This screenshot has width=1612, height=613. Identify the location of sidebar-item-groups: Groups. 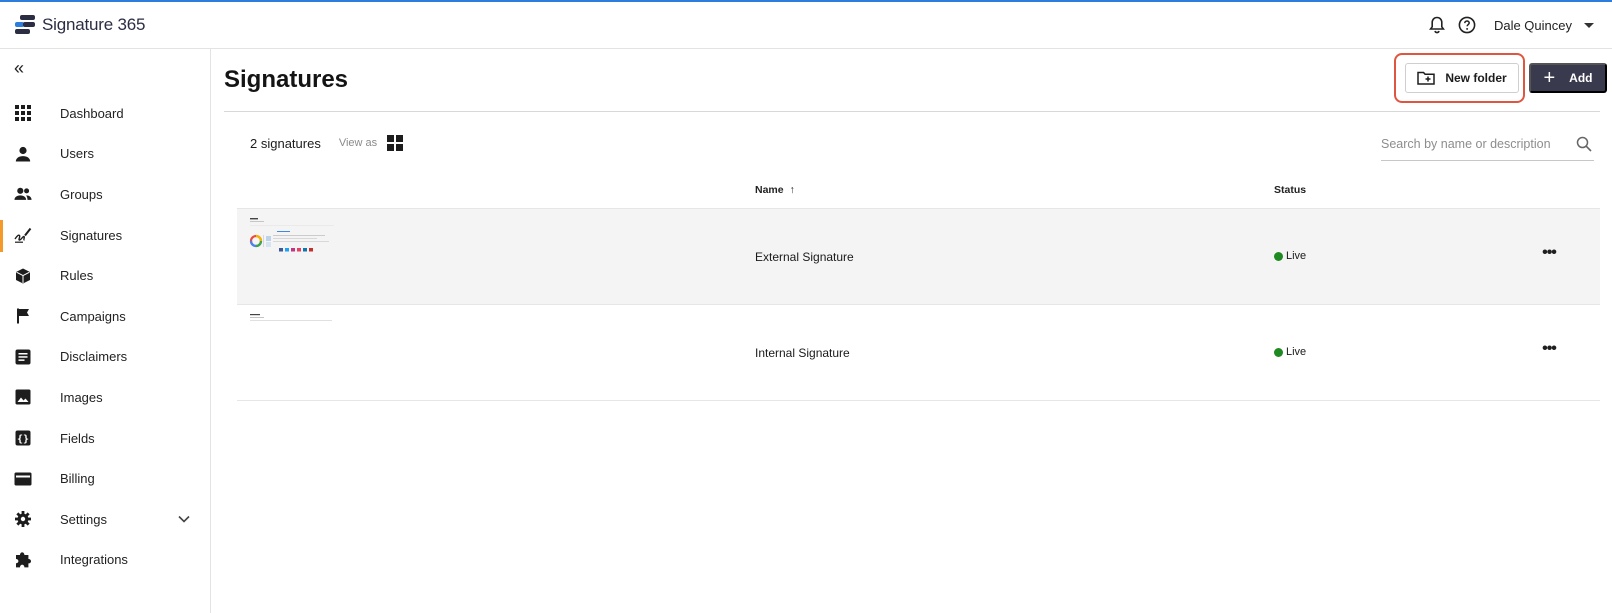
(105, 194).